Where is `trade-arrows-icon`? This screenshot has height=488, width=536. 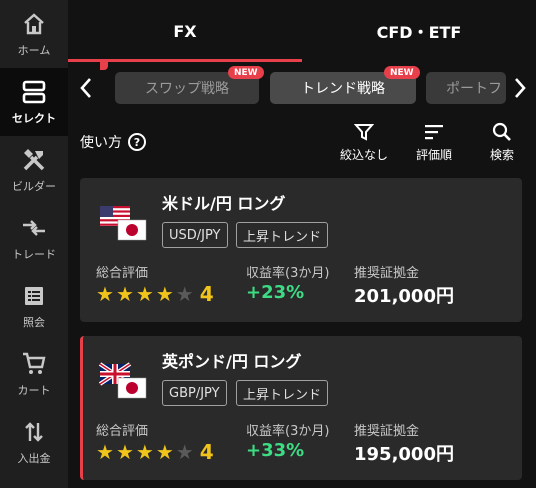
trade-arrows-icon is located at coordinates (34, 228).